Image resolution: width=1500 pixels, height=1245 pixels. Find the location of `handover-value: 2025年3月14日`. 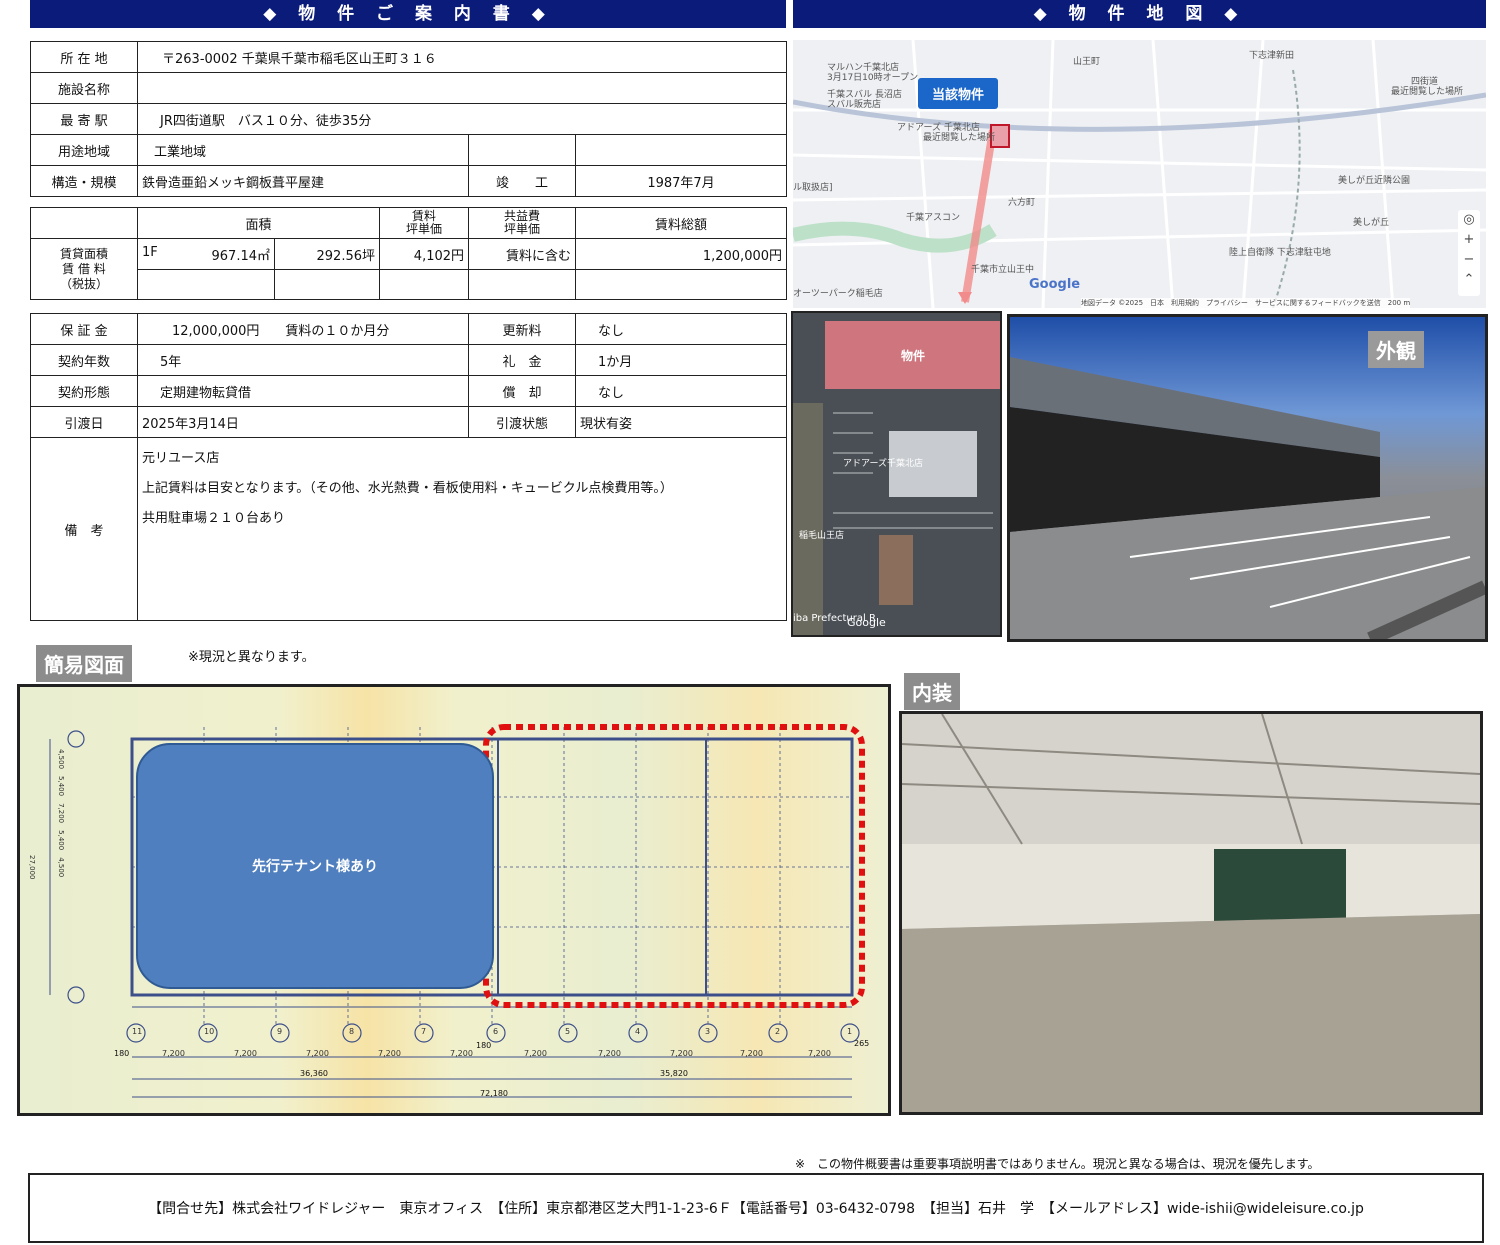

handover-value: 2025年3月14日 is located at coordinates (303, 422).